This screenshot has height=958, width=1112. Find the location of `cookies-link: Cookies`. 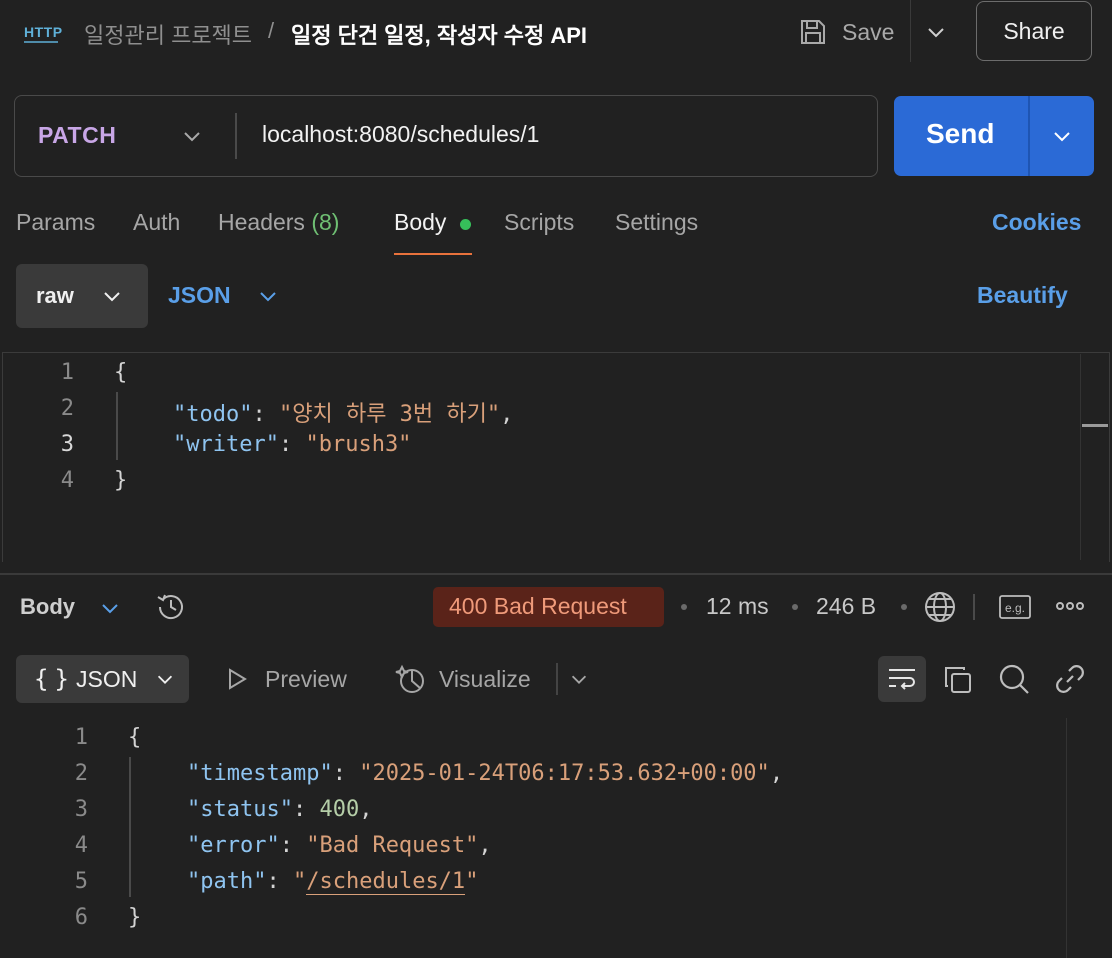

cookies-link: Cookies is located at coordinates (1036, 222).